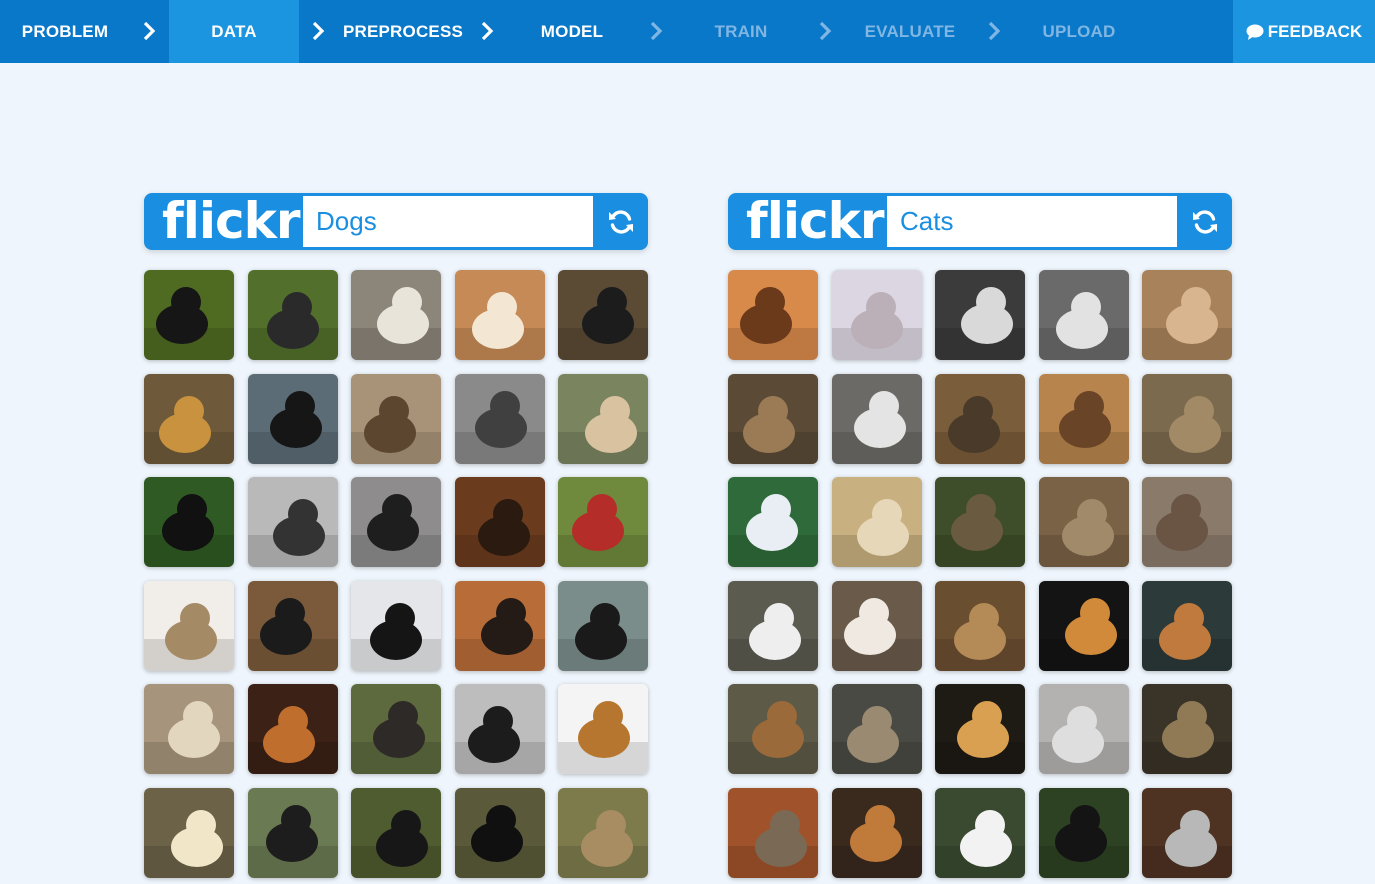  I want to click on chevron-right-icon, so click(825, 31).